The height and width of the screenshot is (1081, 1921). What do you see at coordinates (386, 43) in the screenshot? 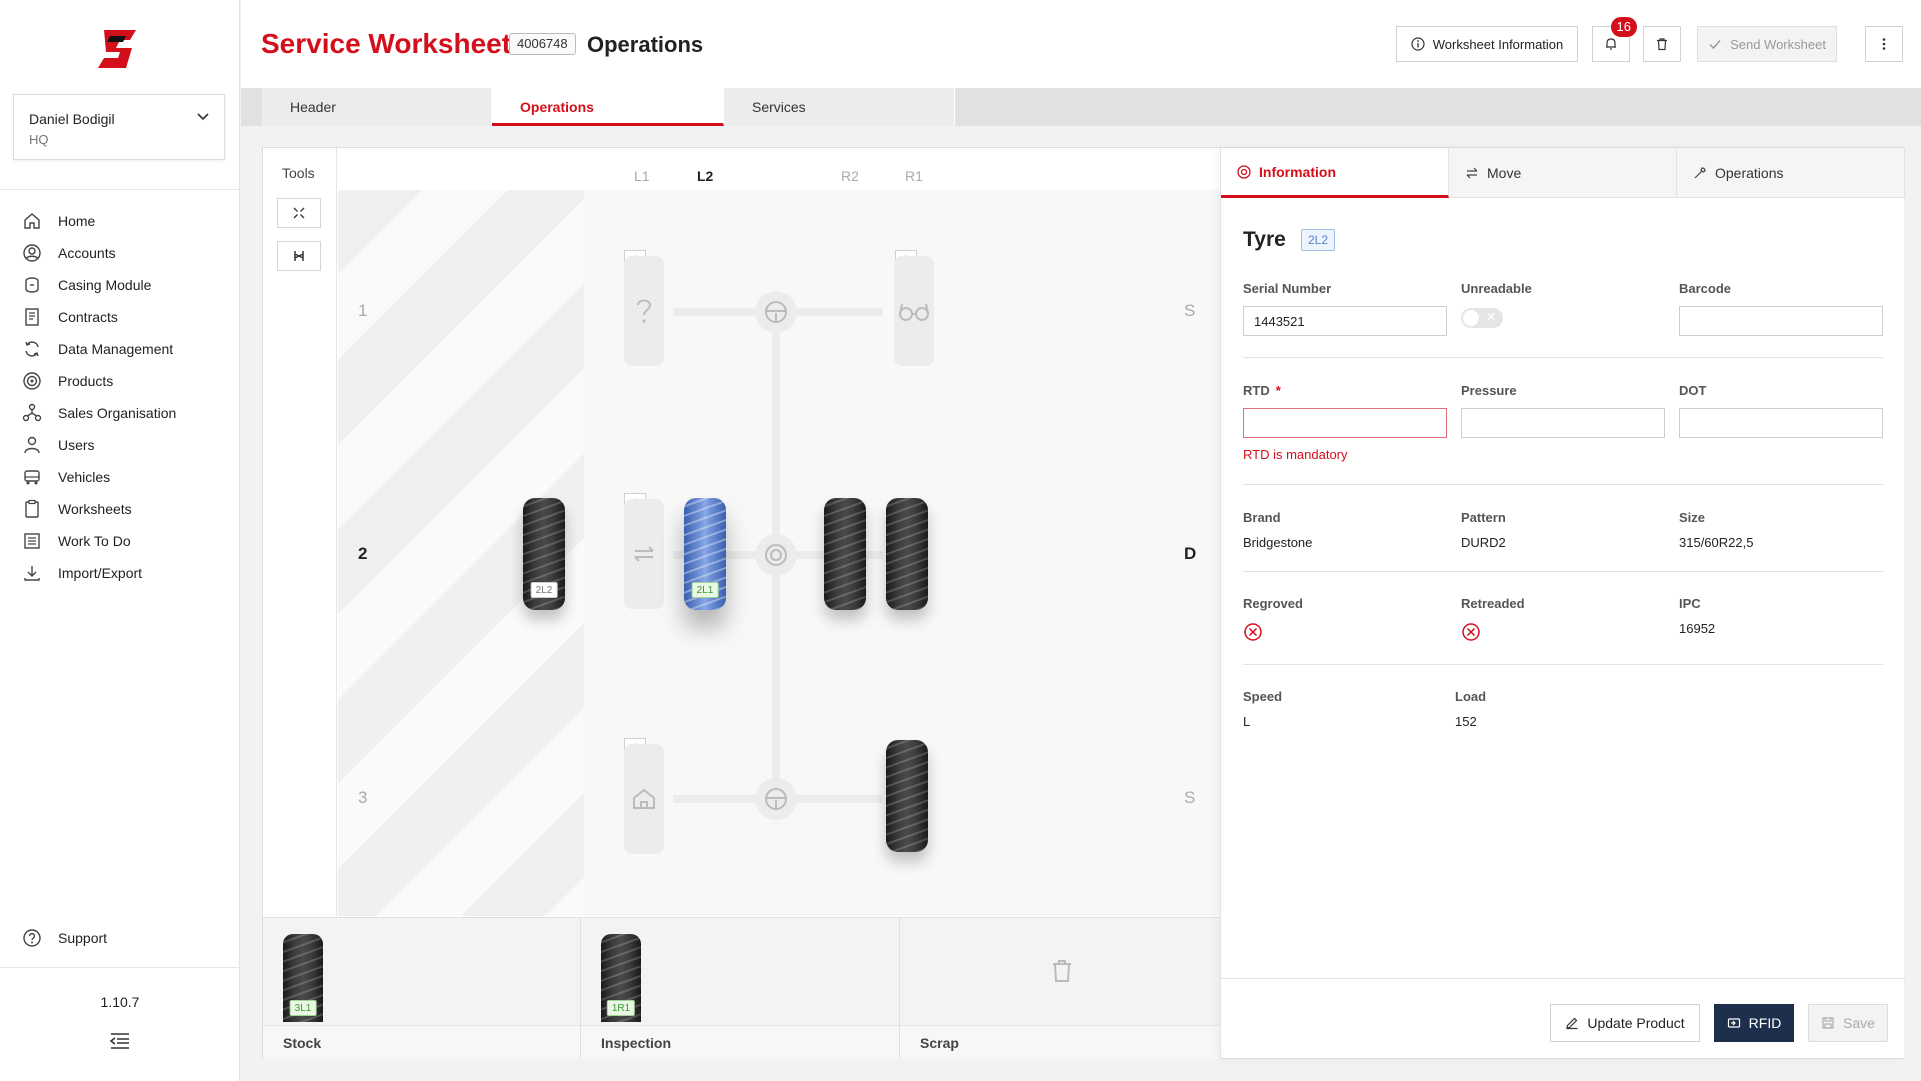
I see `page-title: Service Worksheet` at bounding box center [386, 43].